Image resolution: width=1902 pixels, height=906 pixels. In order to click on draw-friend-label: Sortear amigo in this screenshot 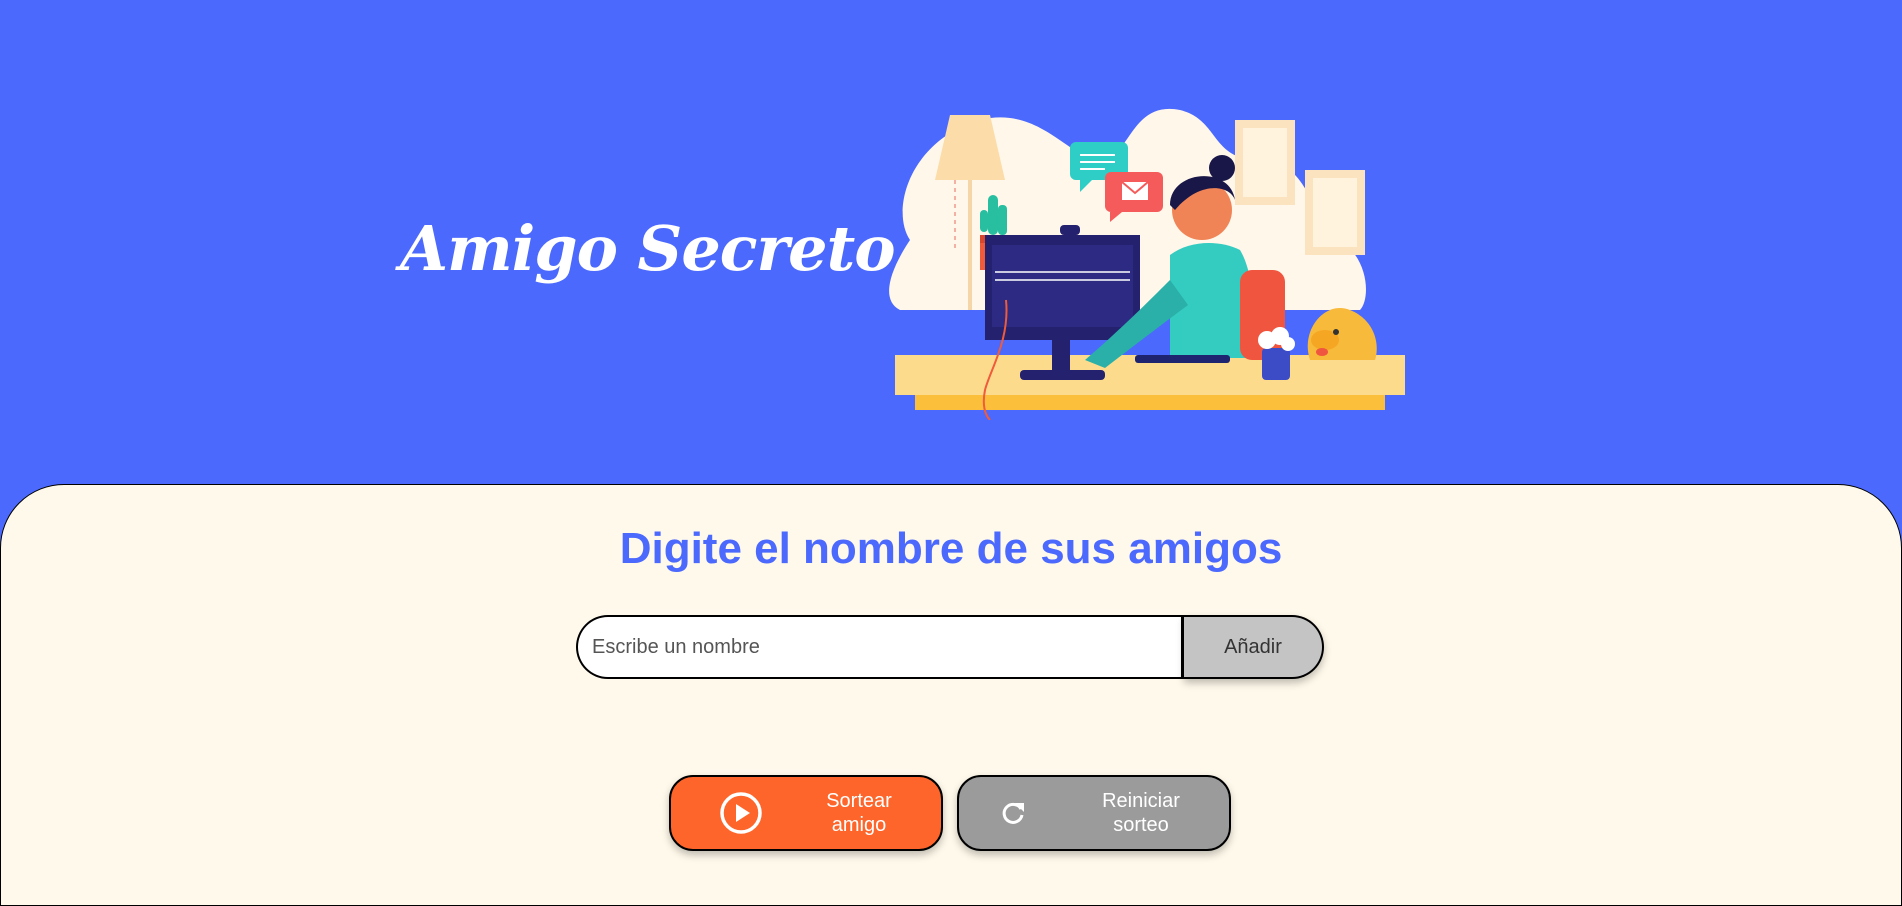, I will do `click(859, 813)`.